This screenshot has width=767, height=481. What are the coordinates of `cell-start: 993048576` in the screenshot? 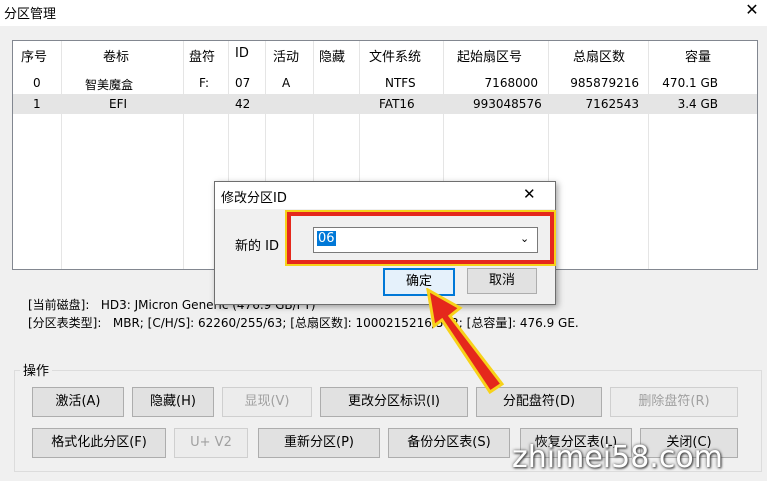 It's located at (507, 104).